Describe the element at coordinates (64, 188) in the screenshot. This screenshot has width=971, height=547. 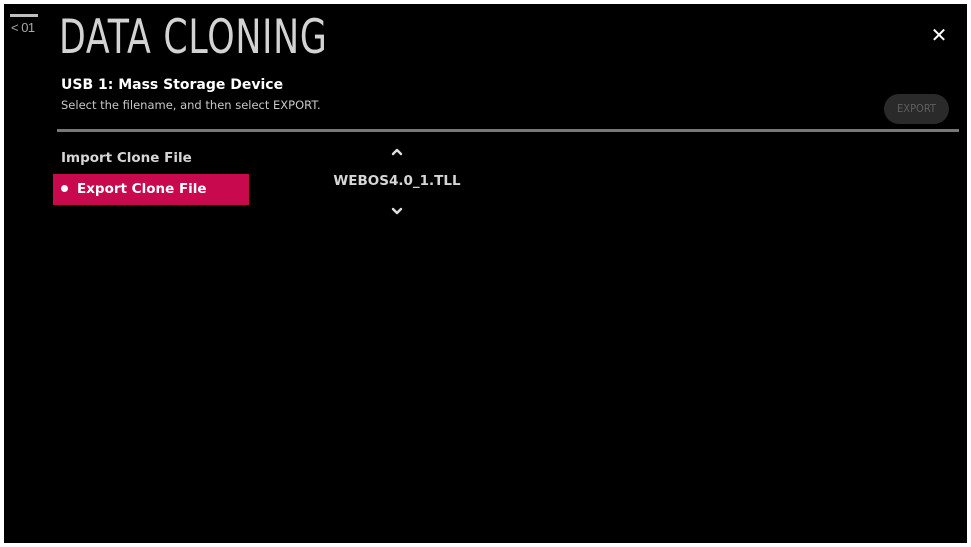
I see `selected-dot-icon` at that location.